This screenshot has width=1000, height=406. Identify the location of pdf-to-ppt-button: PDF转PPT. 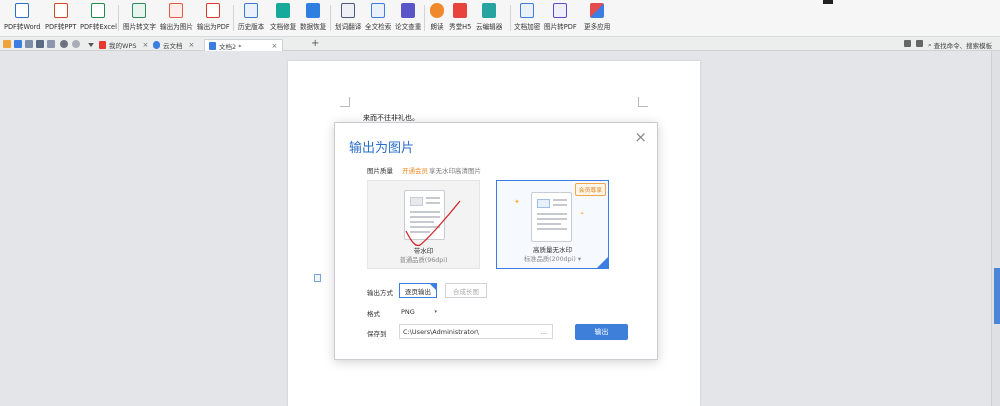
(60, 19).